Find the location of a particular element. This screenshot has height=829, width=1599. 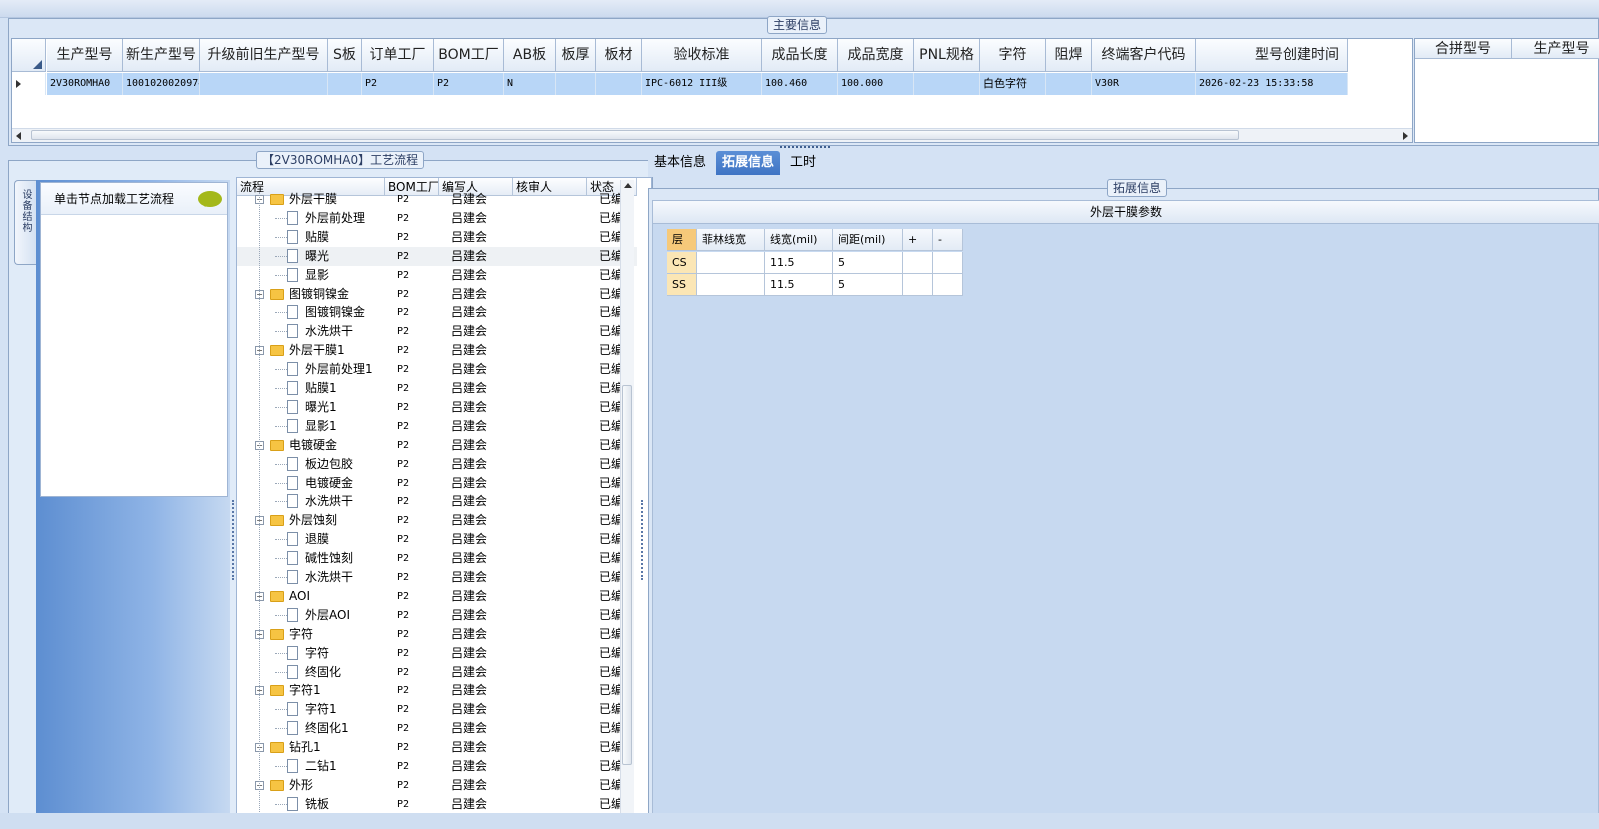

col-ab-board: AB板 is located at coordinates (530, 55).